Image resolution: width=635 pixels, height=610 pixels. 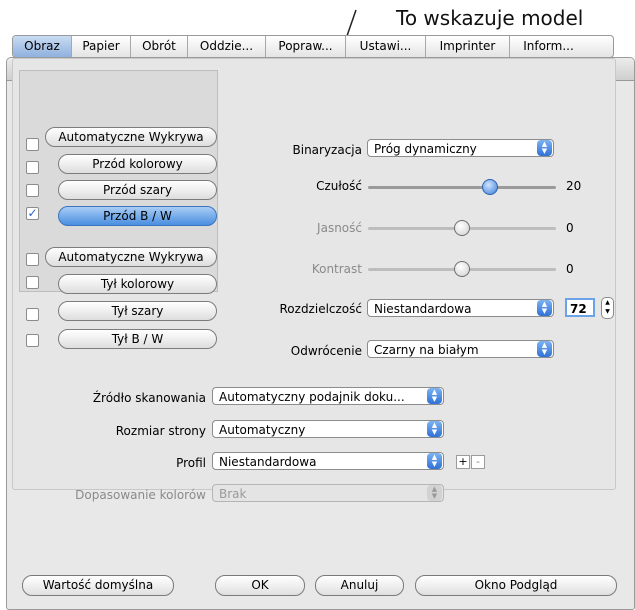 I want to click on image-type-button: Tył B / W, so click(x=137, y=339).